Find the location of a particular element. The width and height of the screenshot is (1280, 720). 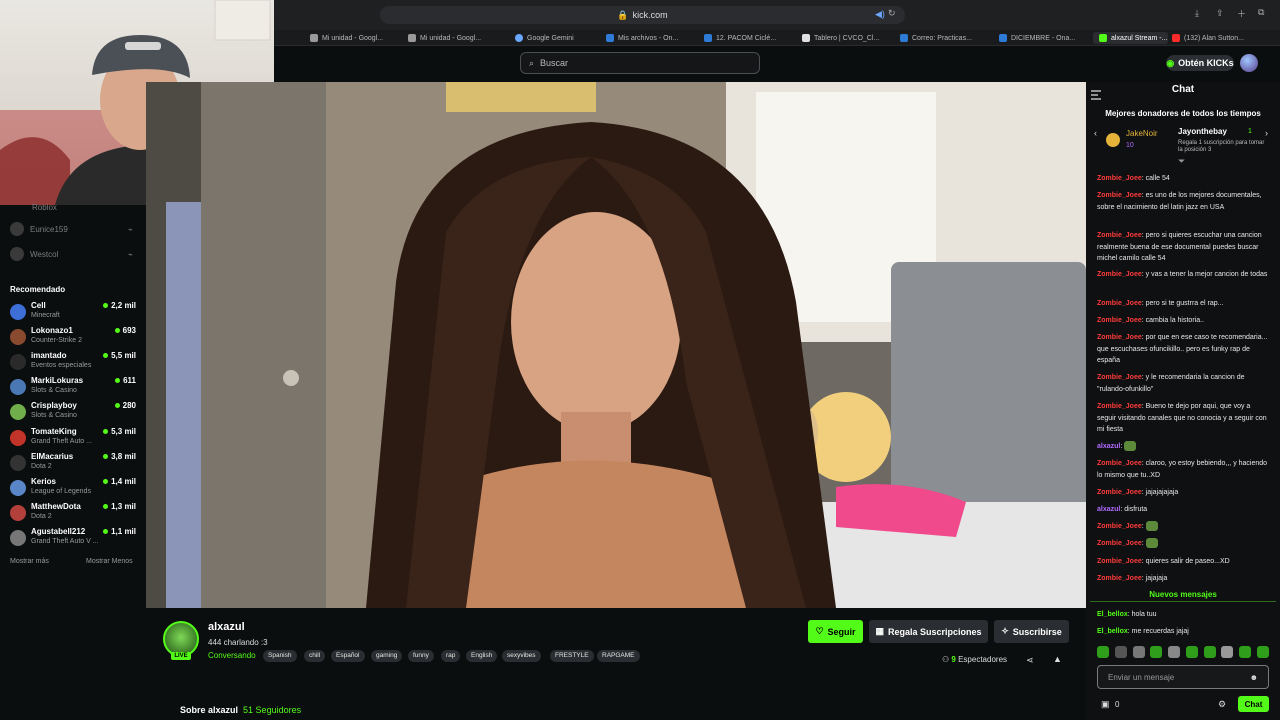

channel-name: Kerios is located at coordinates (43, 481).